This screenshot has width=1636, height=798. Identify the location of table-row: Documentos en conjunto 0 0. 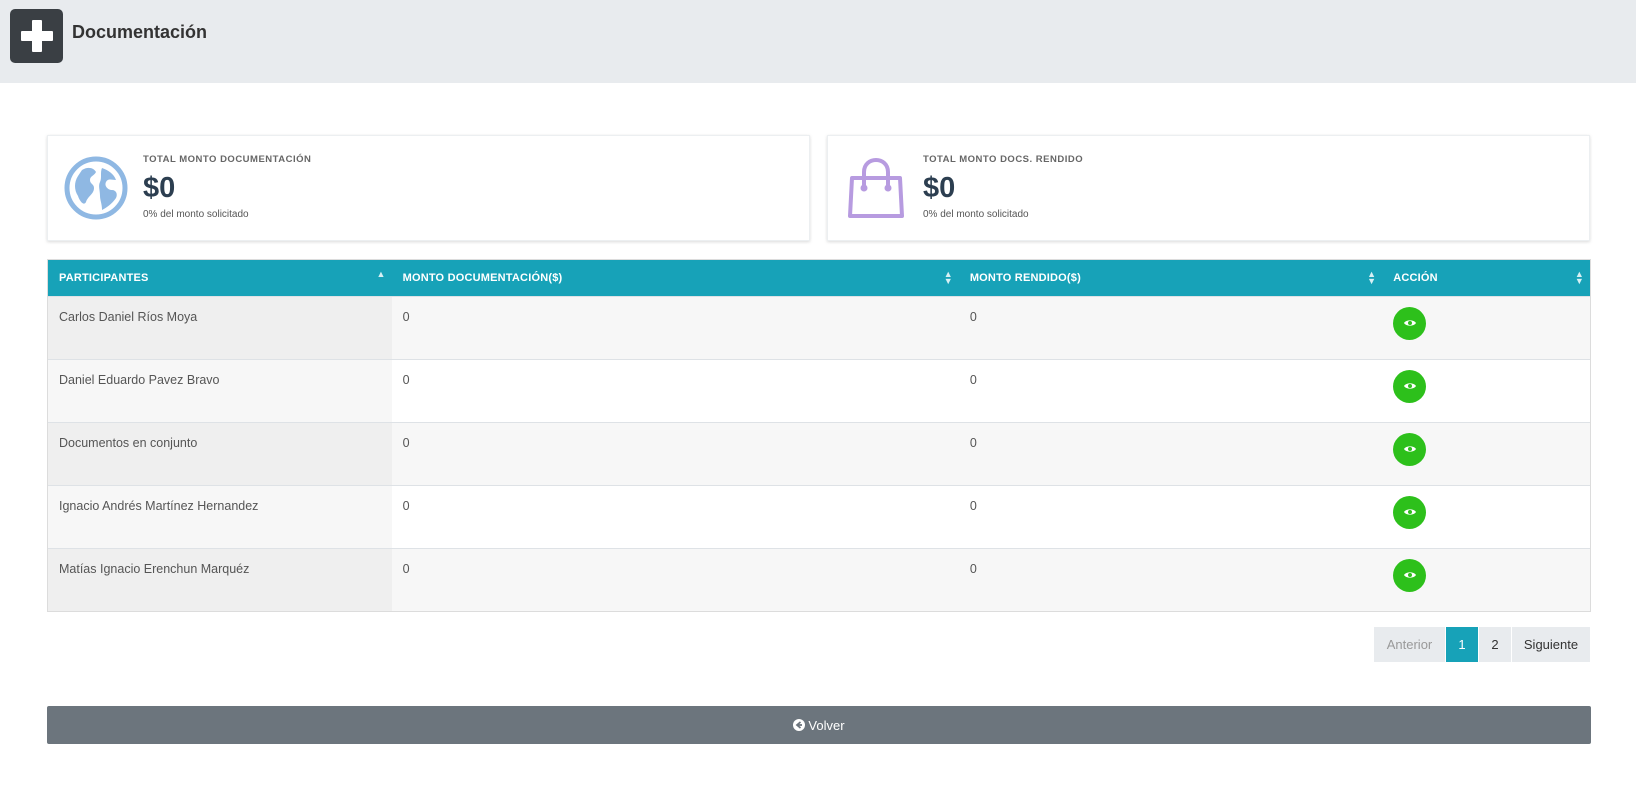
(819, 453).